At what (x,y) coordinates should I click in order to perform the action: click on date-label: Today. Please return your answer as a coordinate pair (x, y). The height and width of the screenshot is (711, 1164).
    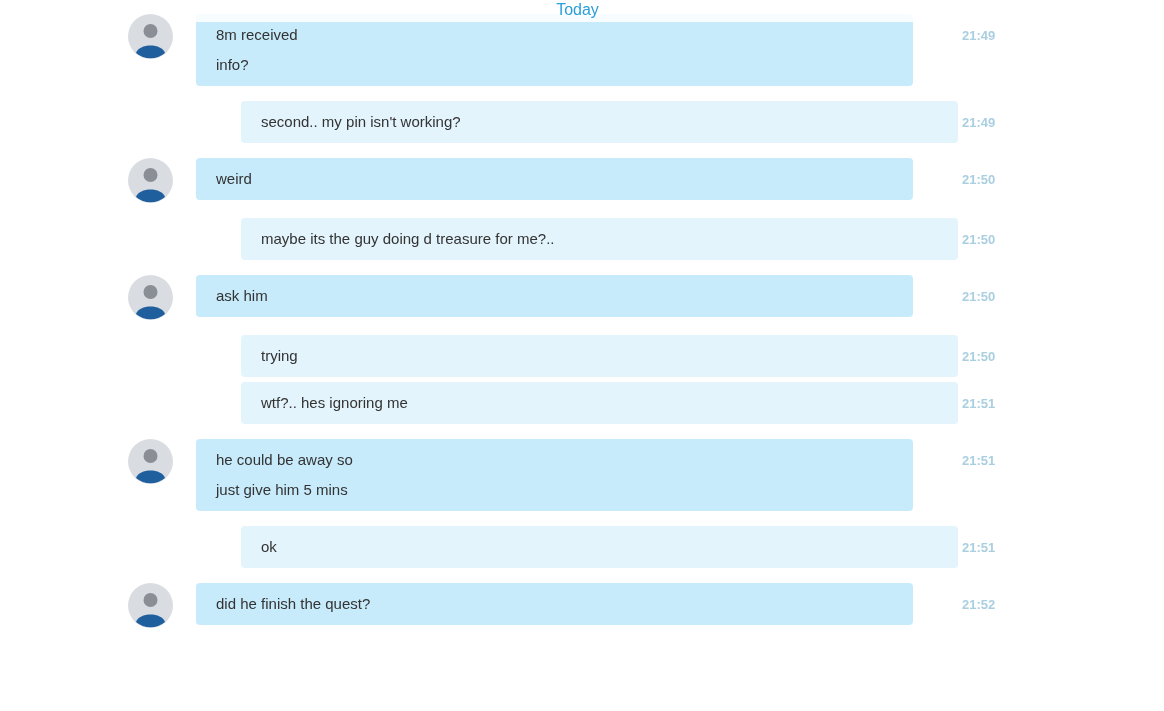
    Looking at the image, I should click on (577, 10).